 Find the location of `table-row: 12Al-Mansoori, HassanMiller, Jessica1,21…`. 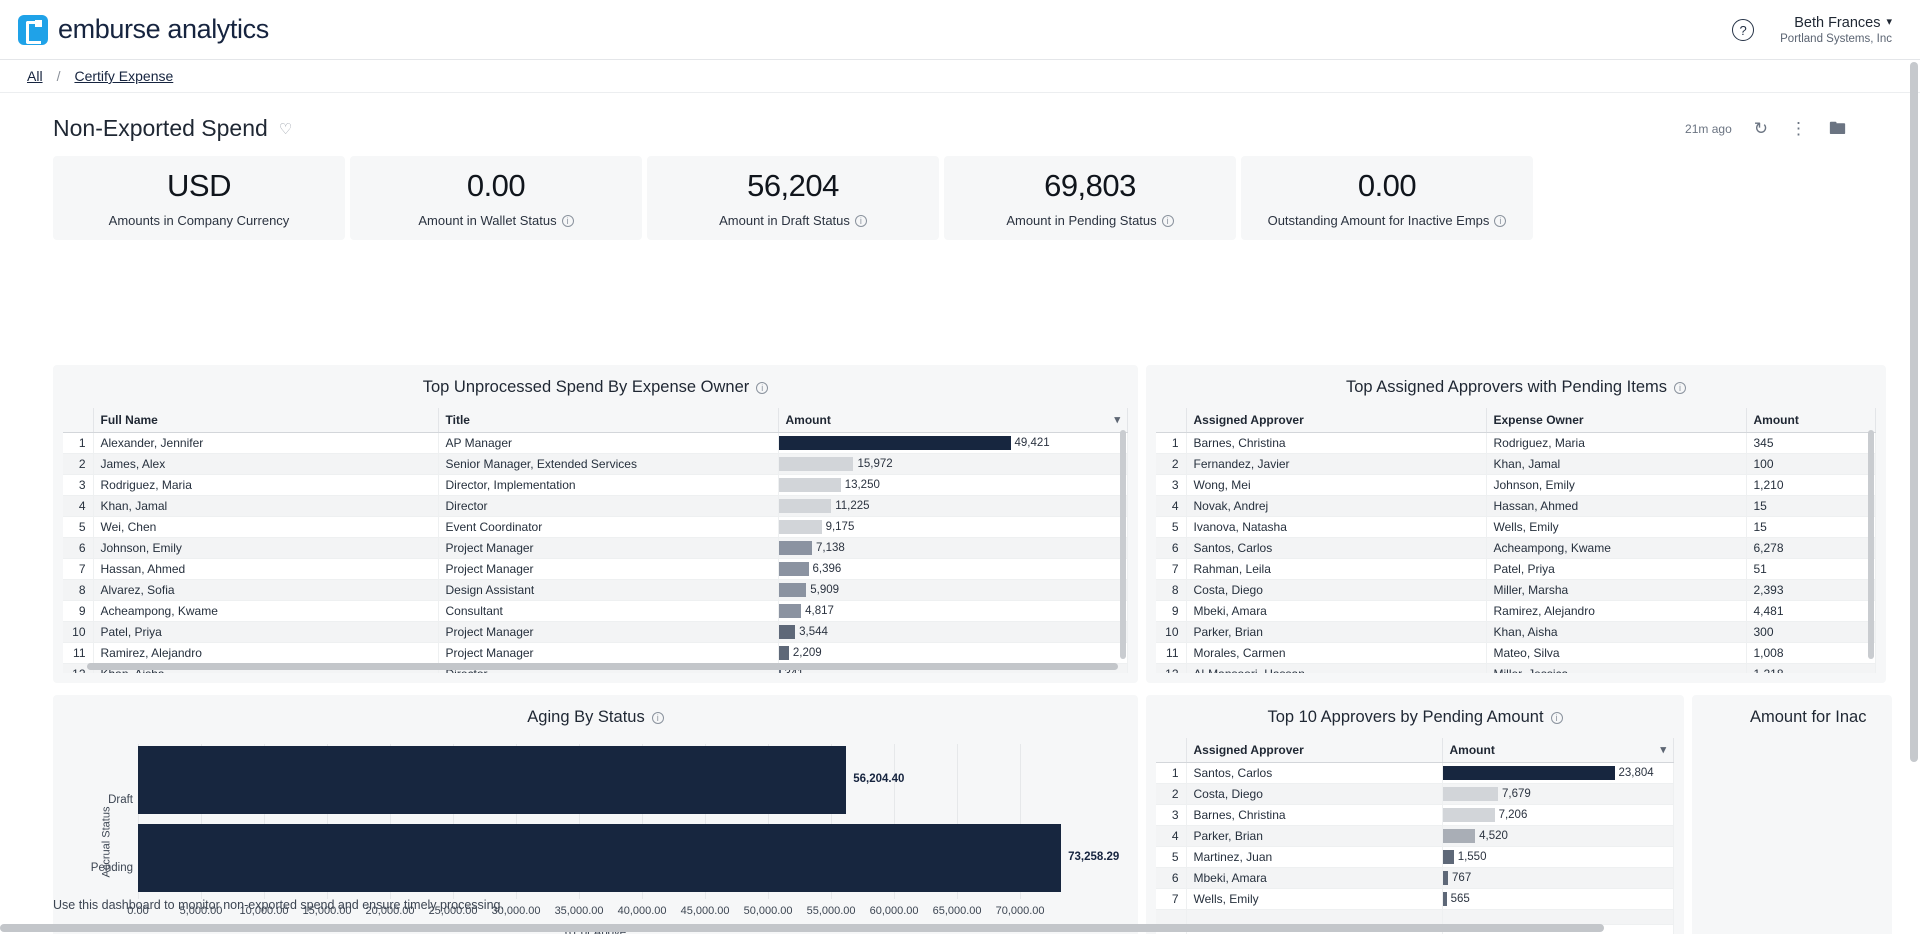

table-row: 12Al-Mansoori, HassanMiller, Jessica1,21… is located at coordinates (1516, 668).